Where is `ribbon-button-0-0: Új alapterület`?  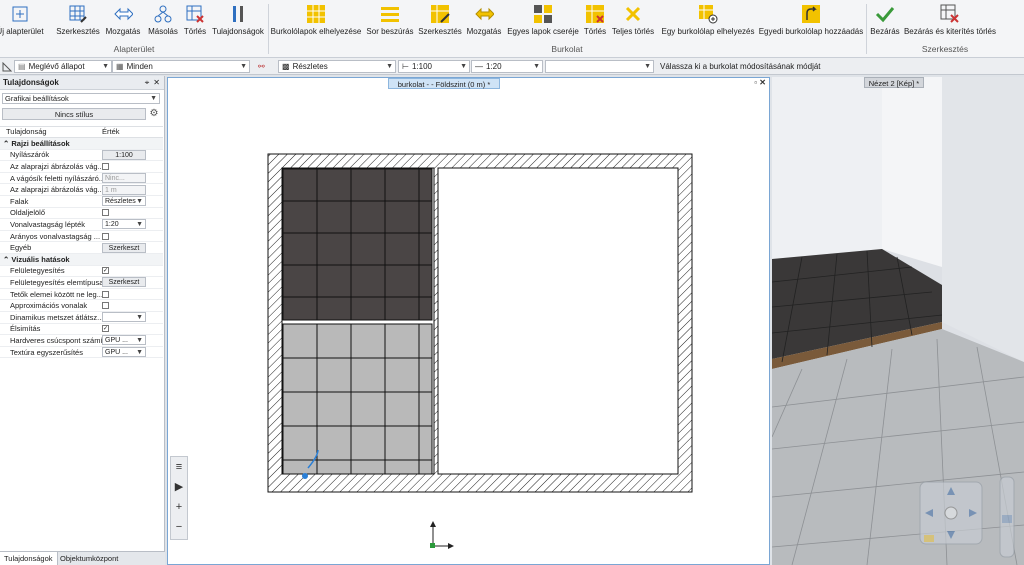 ribbon-button-0-0: Új alapterület is located at coordinates (25, 22).